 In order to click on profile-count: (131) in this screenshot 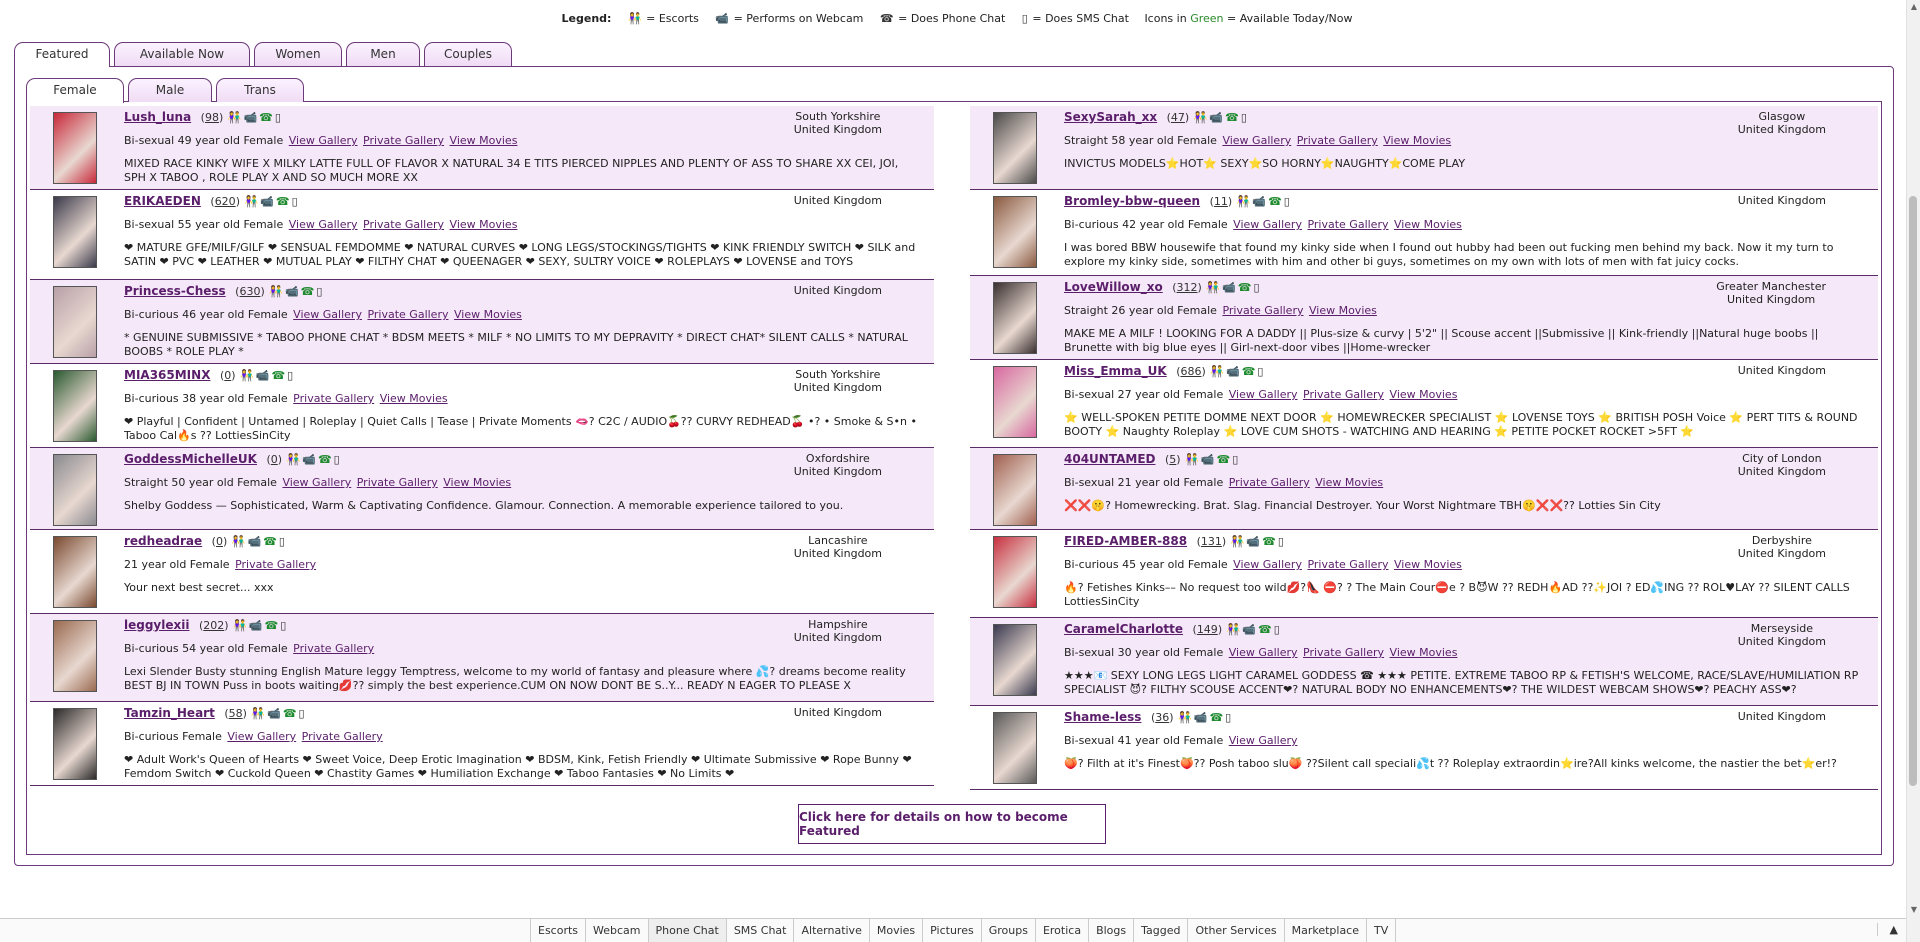, I will do `click(1212, 541)`.